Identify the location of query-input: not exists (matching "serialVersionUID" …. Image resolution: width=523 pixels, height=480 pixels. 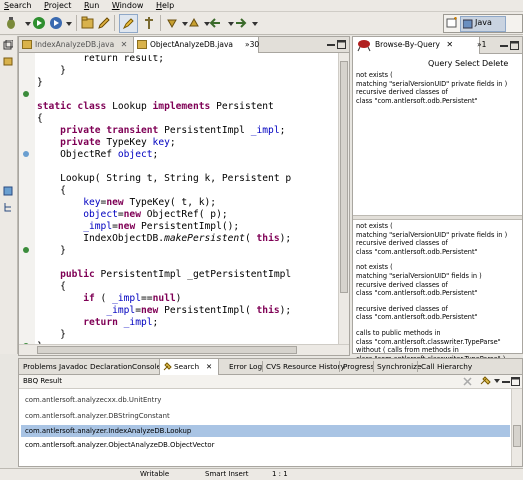
(437, 145).